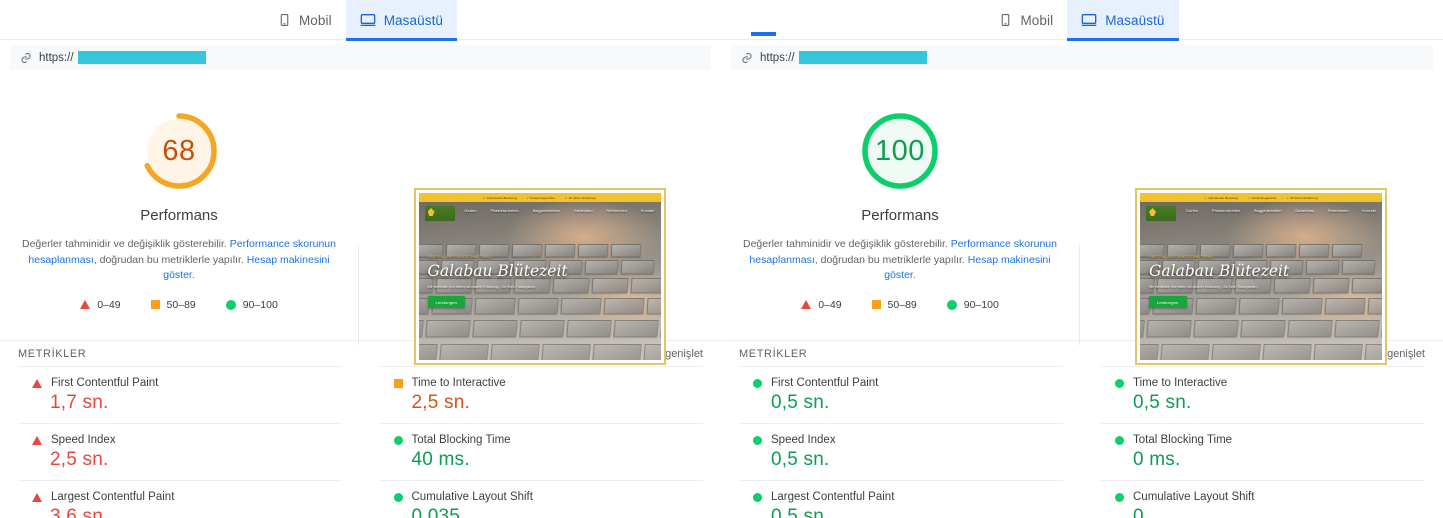  Describe the element at coordinates (1005, 20) in the screenshot. I see `mobile-icon` at that location.